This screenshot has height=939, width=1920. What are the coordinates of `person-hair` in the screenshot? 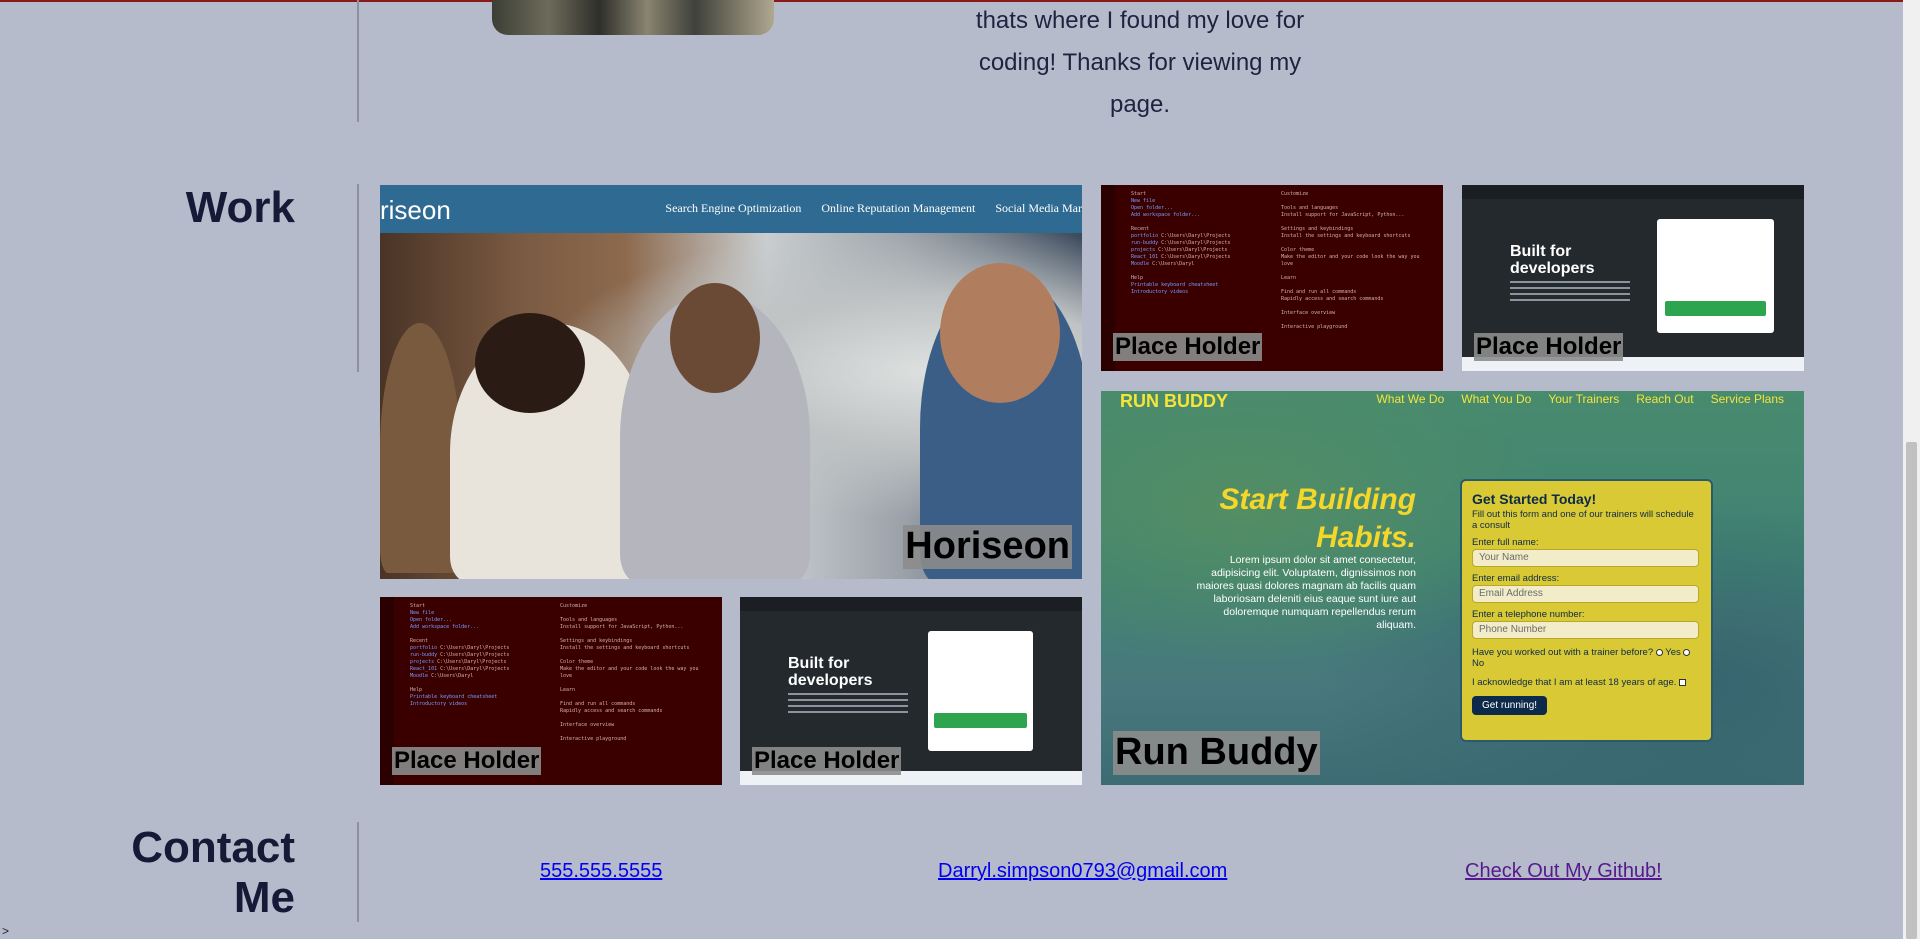 It's located at (530, 363).